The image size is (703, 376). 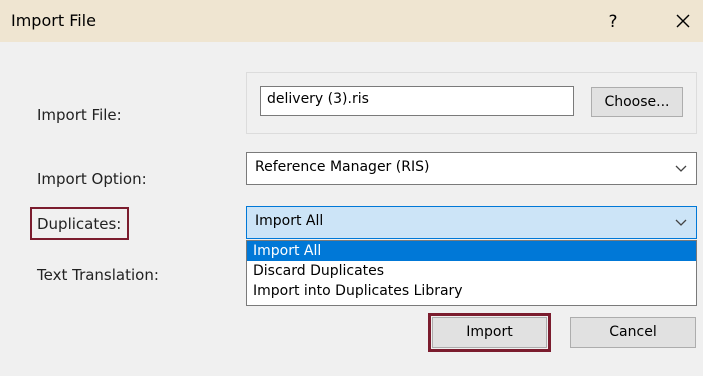 What do you see at coordinates (471, 251) in the screenshot?
I see `dropdown-option-import-all: Import All` at bounding box center [471, 251].